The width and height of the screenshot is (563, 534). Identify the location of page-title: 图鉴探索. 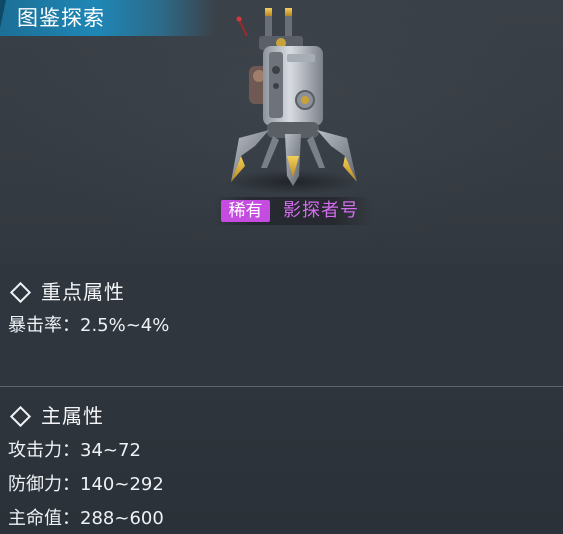
(61, 18).